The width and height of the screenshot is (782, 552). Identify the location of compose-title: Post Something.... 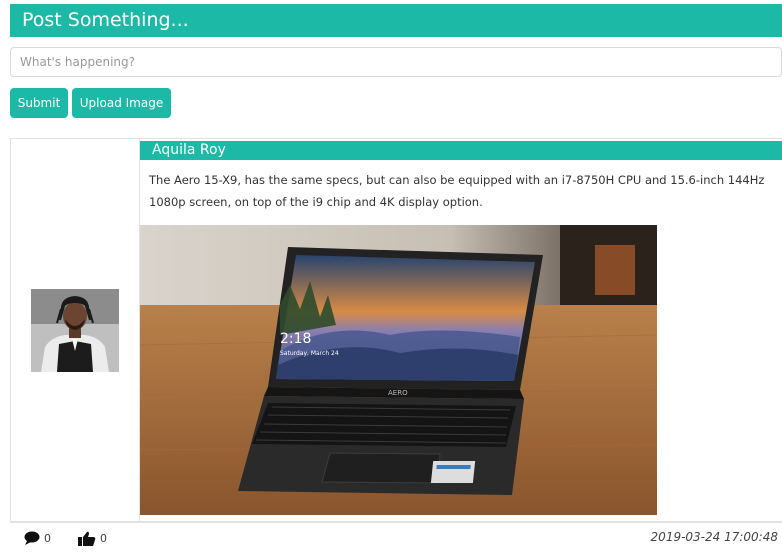
(105, 20).